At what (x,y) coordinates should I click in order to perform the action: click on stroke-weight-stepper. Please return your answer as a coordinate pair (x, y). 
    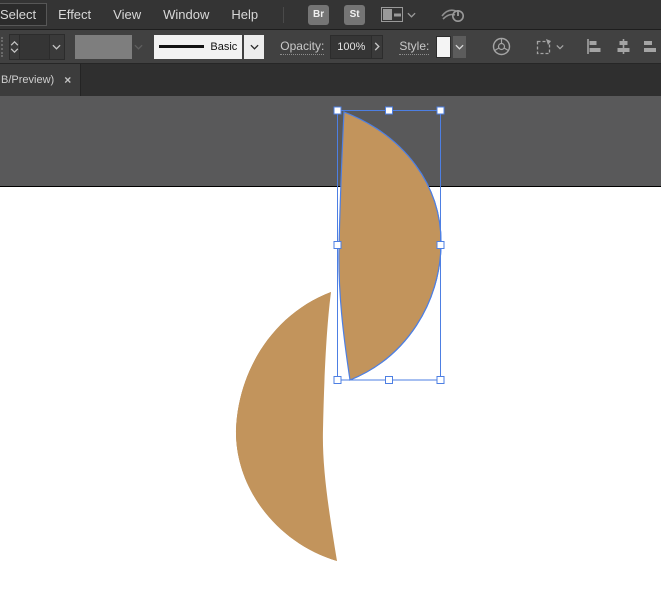
    Looking at the image, I should click on (14, 46).